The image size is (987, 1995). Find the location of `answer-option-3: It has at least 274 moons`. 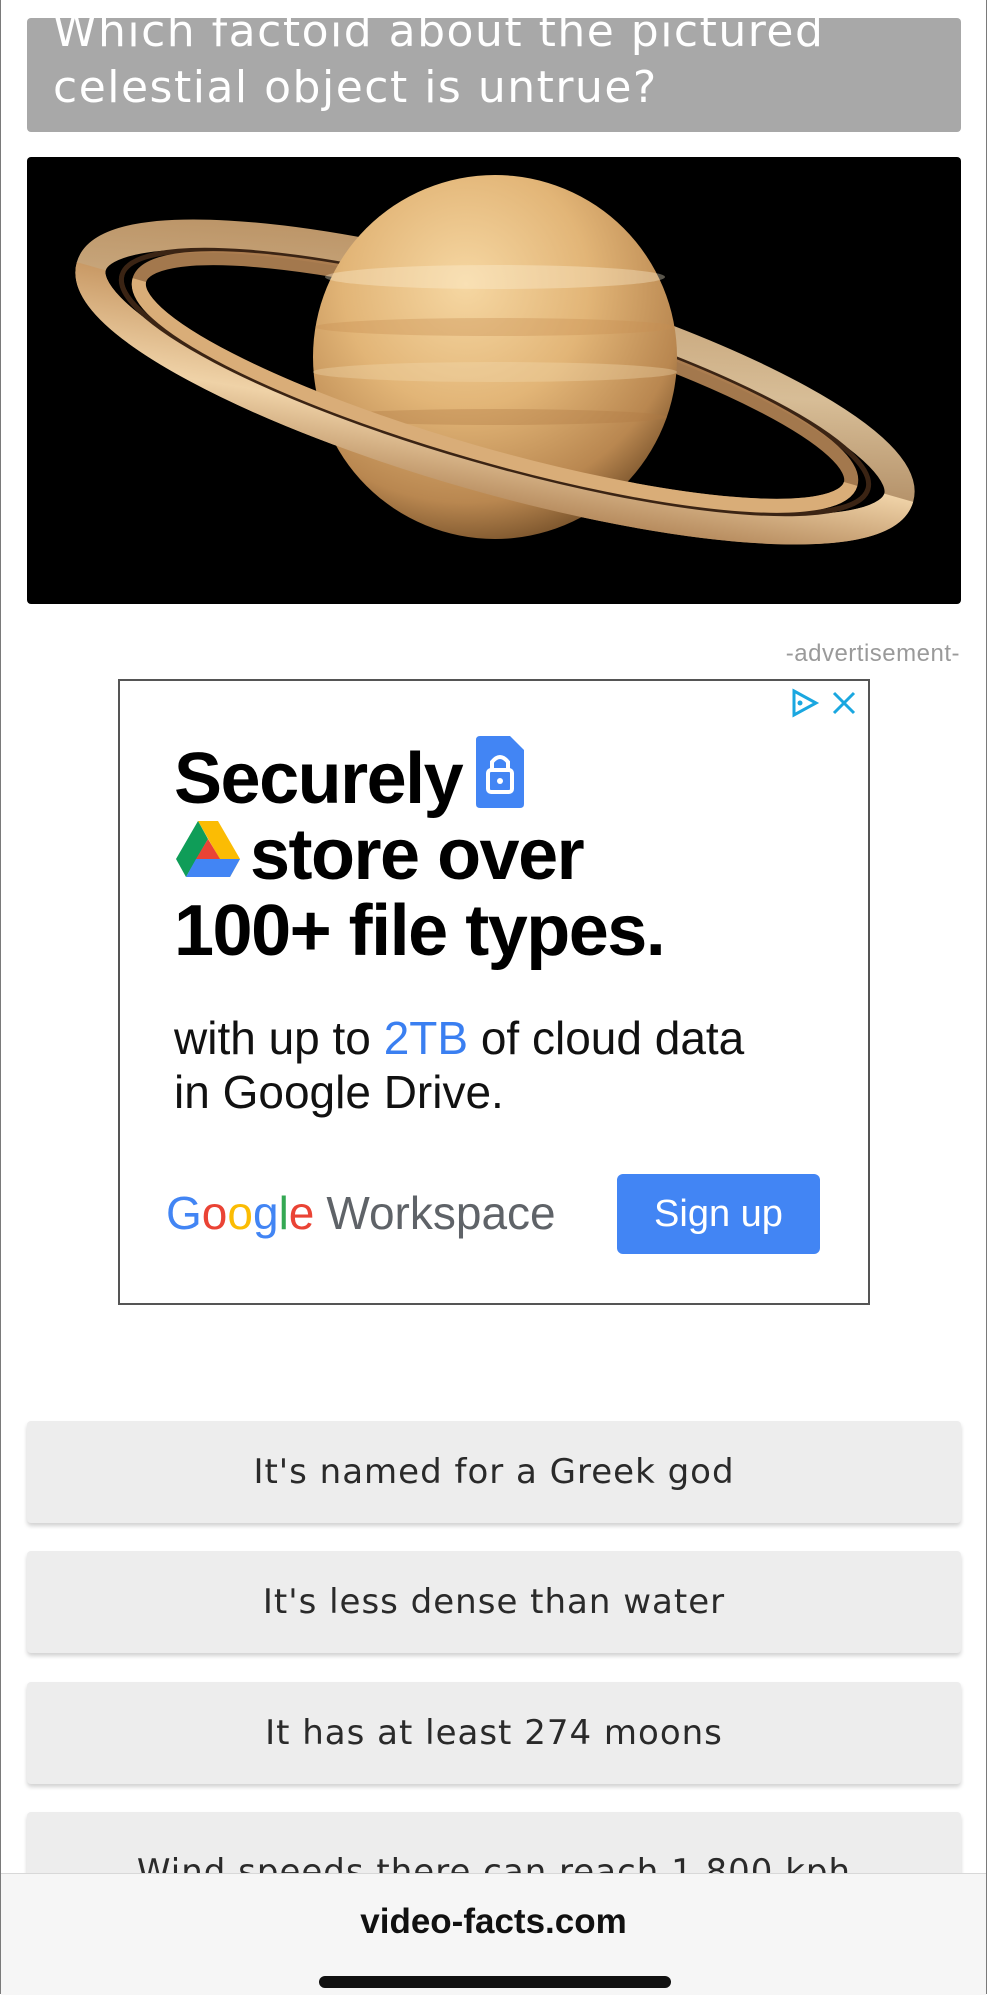

answer-option-3: It has at least 274 moons is located at coordinates (494, 1733).